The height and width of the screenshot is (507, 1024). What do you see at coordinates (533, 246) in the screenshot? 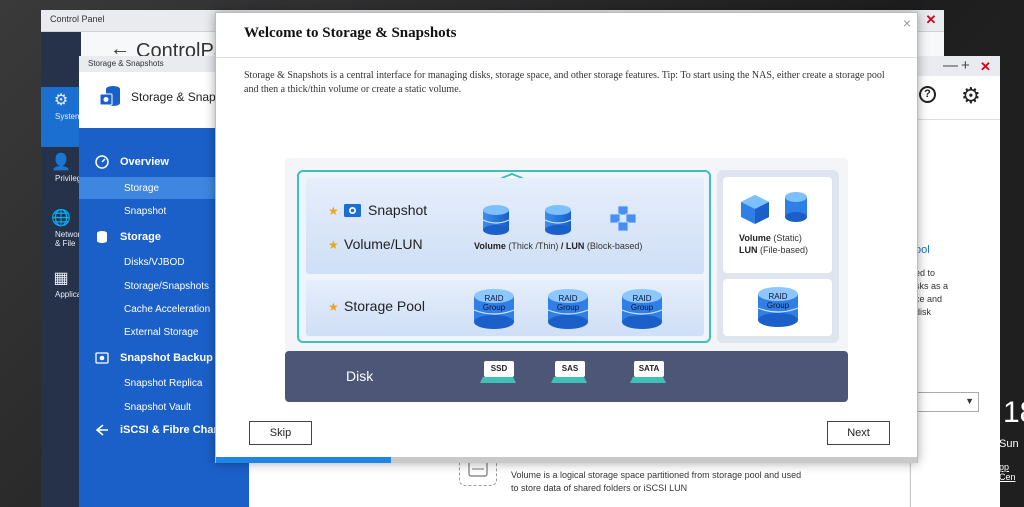
I see `volume-types: (Thick /Thin)` at bounding box center [533, 246].